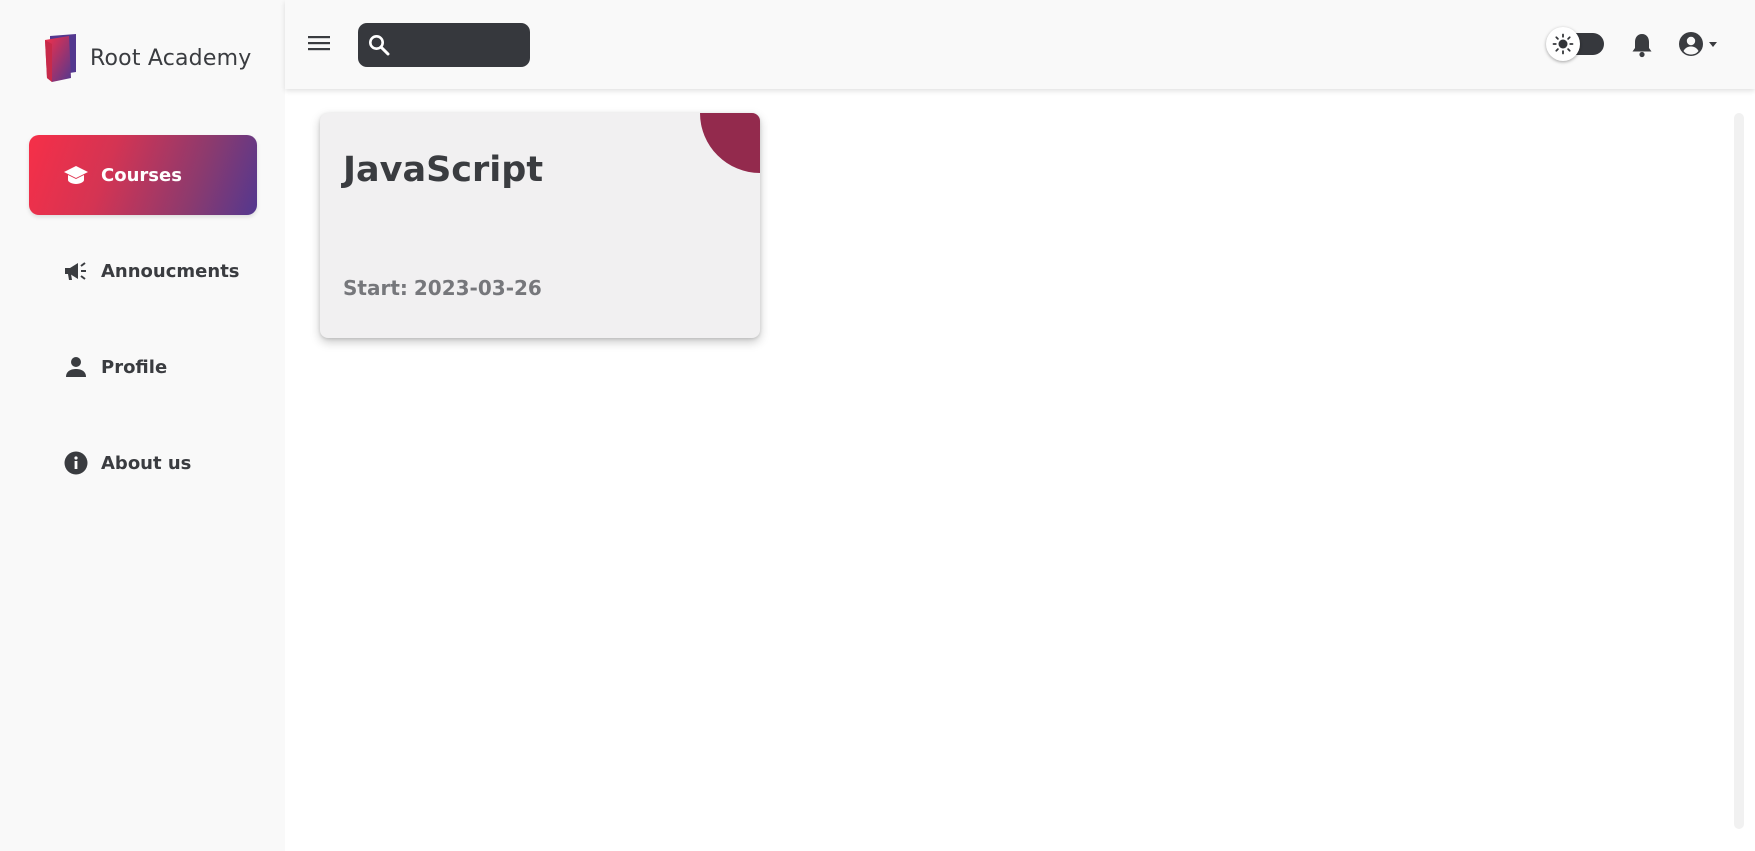  I want to click on sidebar-item-label: Profile, so click(134, 367).